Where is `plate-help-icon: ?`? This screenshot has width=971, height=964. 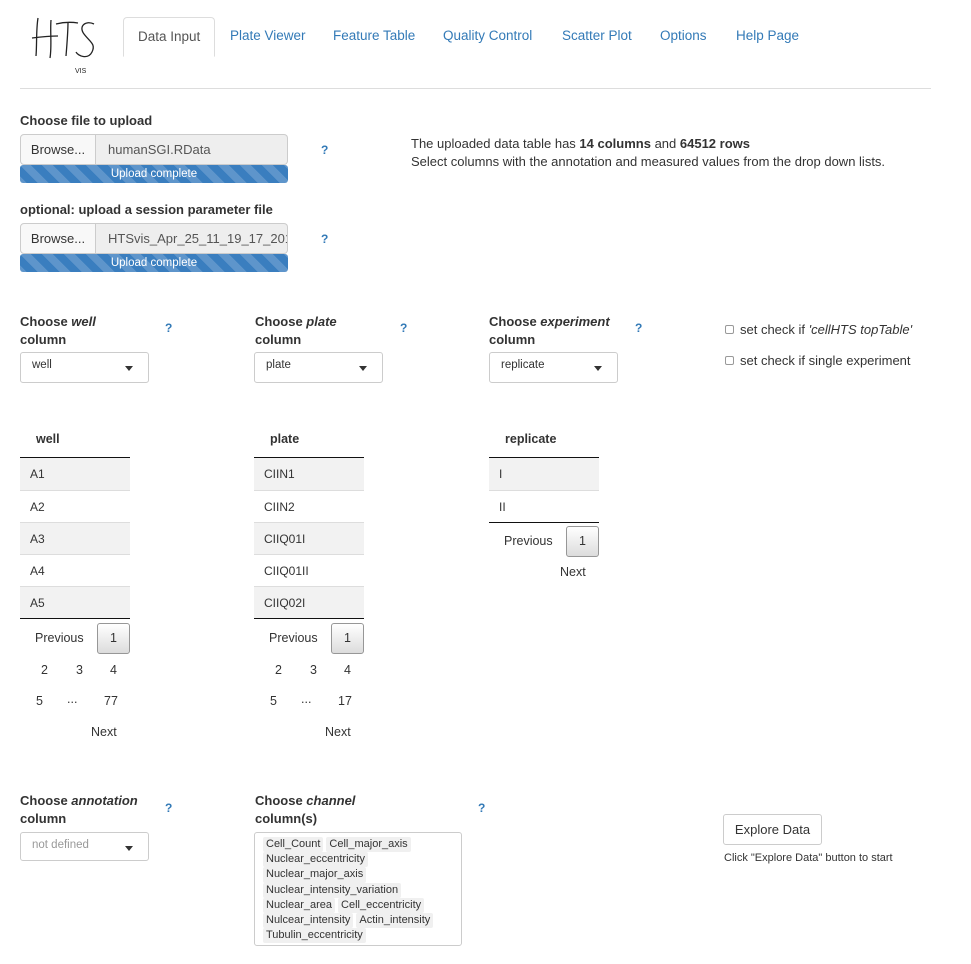
plate-help-icon: ? is located at coordinates (403, 328).